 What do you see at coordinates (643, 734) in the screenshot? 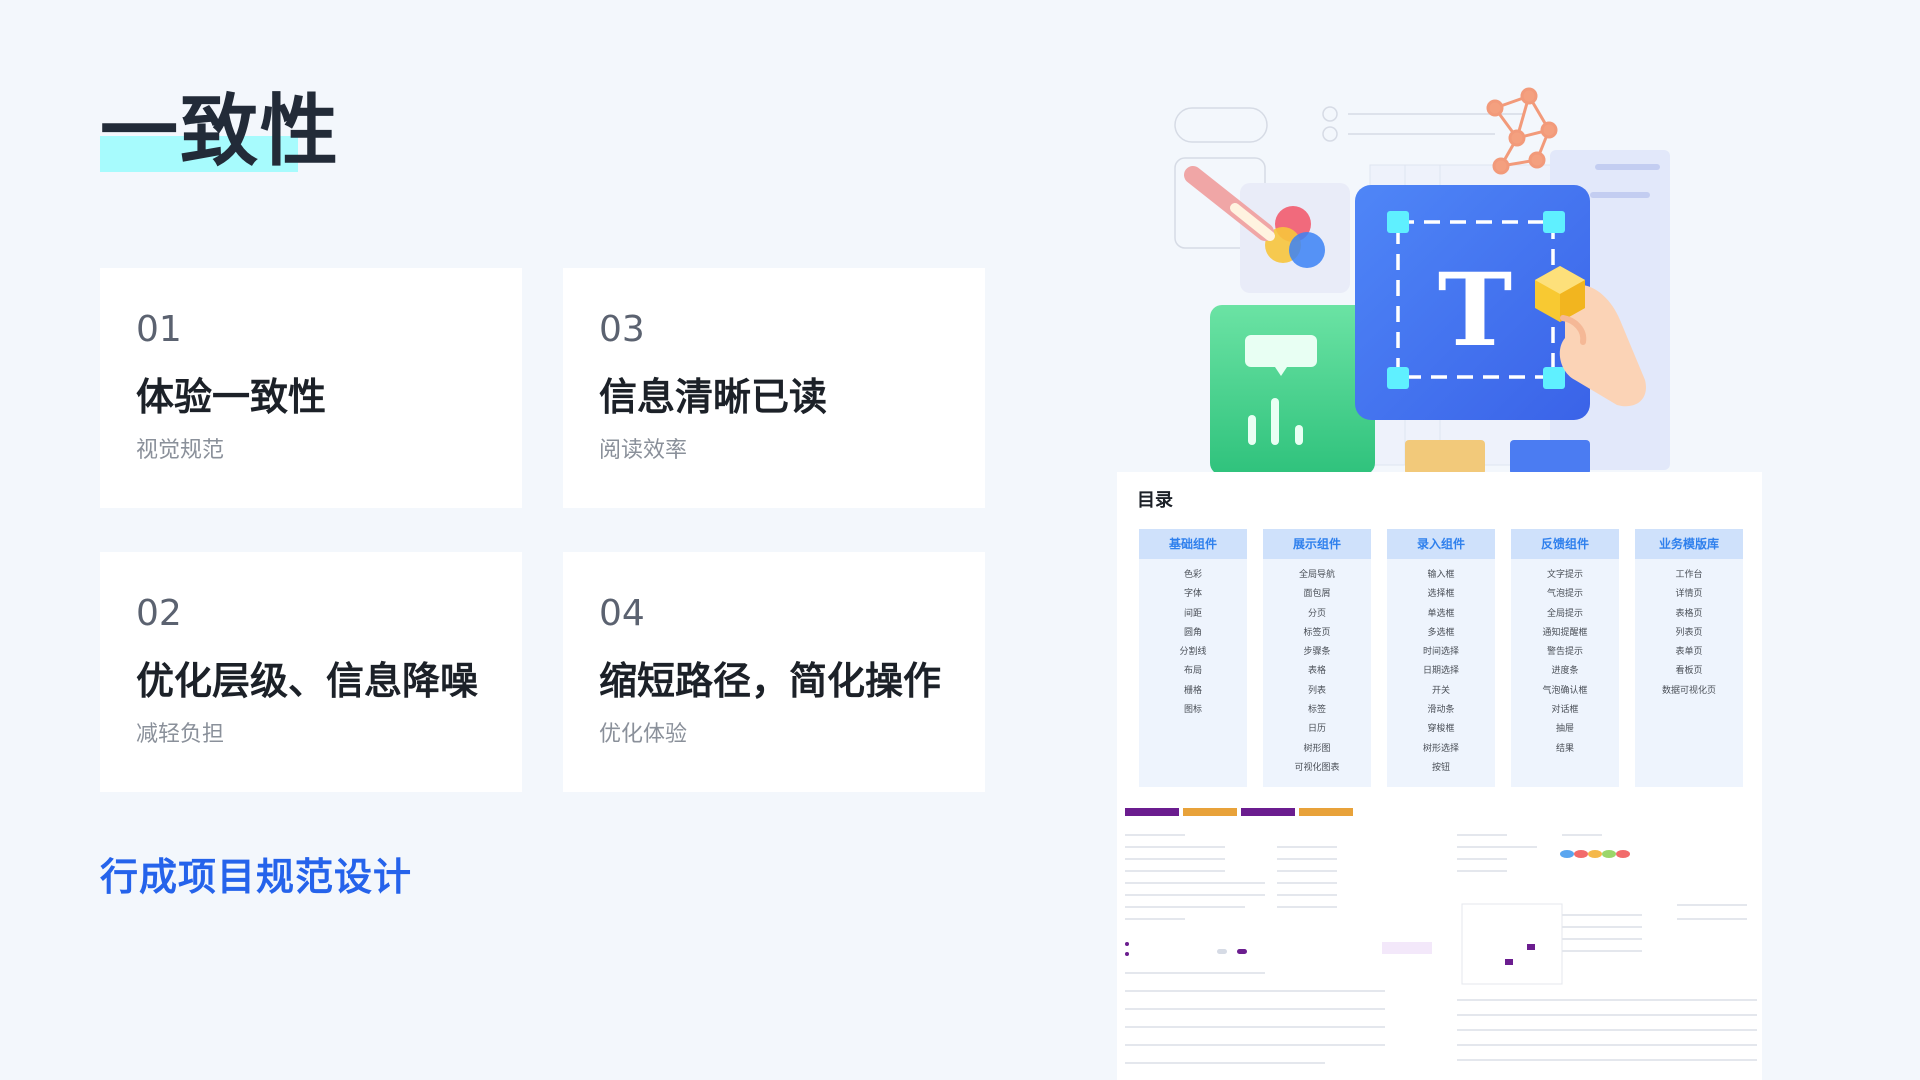
I see `card-subtitle: 优化体验` at bounding box center [643, 734].